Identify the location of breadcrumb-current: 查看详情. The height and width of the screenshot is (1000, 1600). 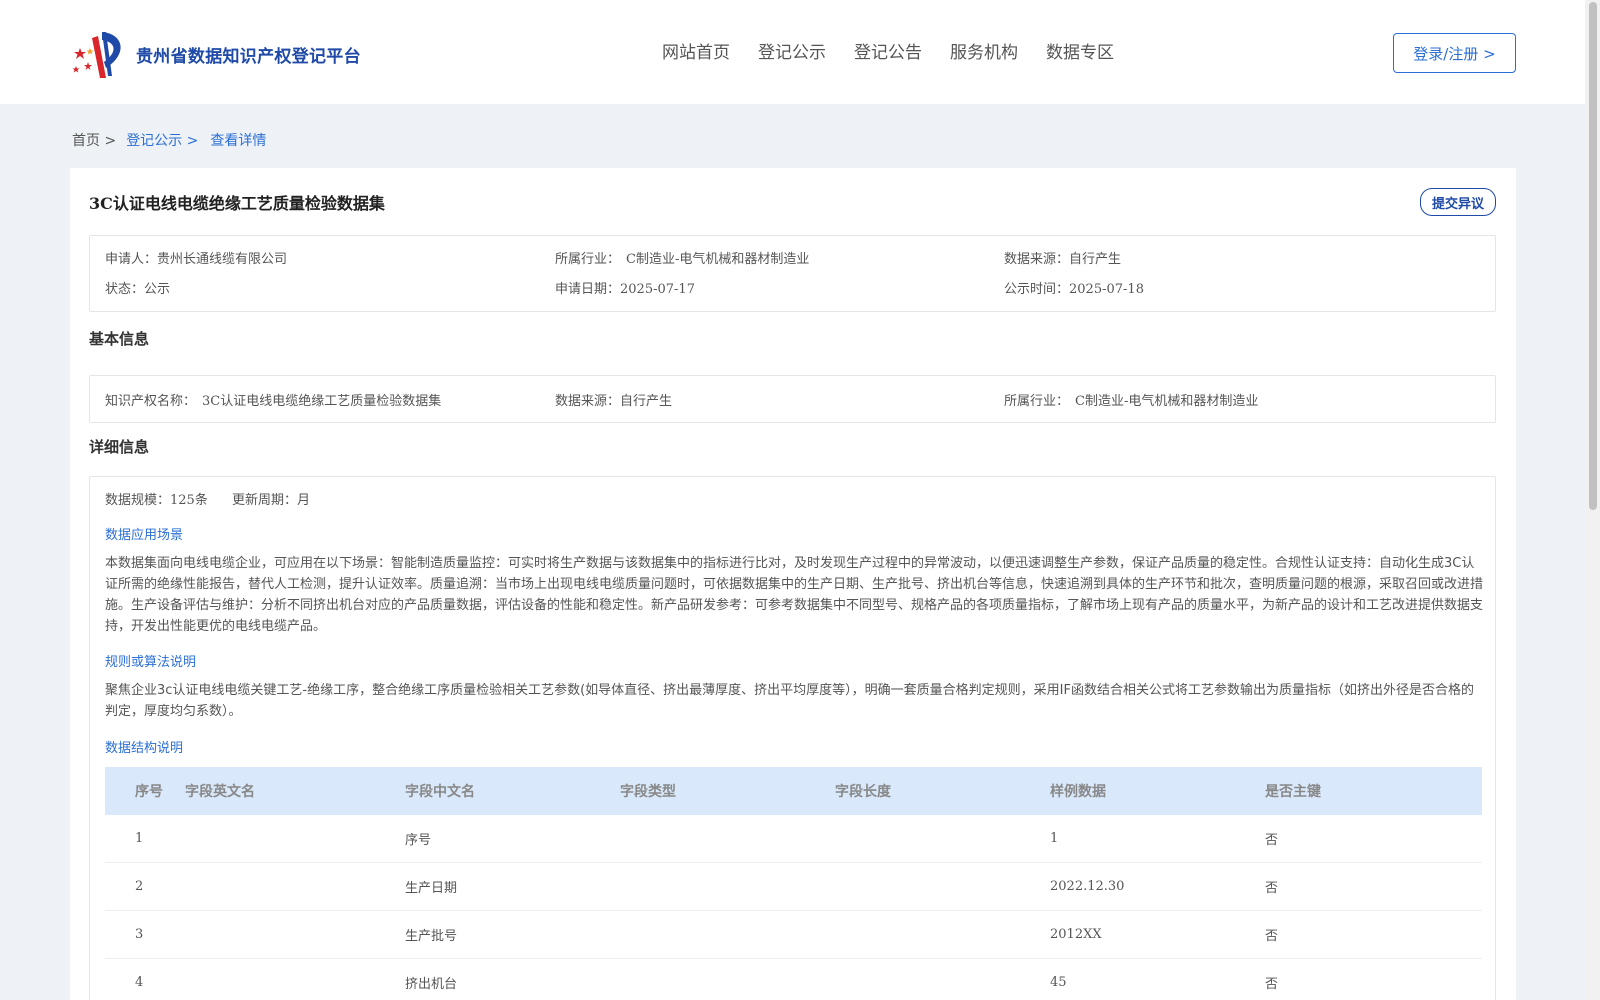
(238, 141).